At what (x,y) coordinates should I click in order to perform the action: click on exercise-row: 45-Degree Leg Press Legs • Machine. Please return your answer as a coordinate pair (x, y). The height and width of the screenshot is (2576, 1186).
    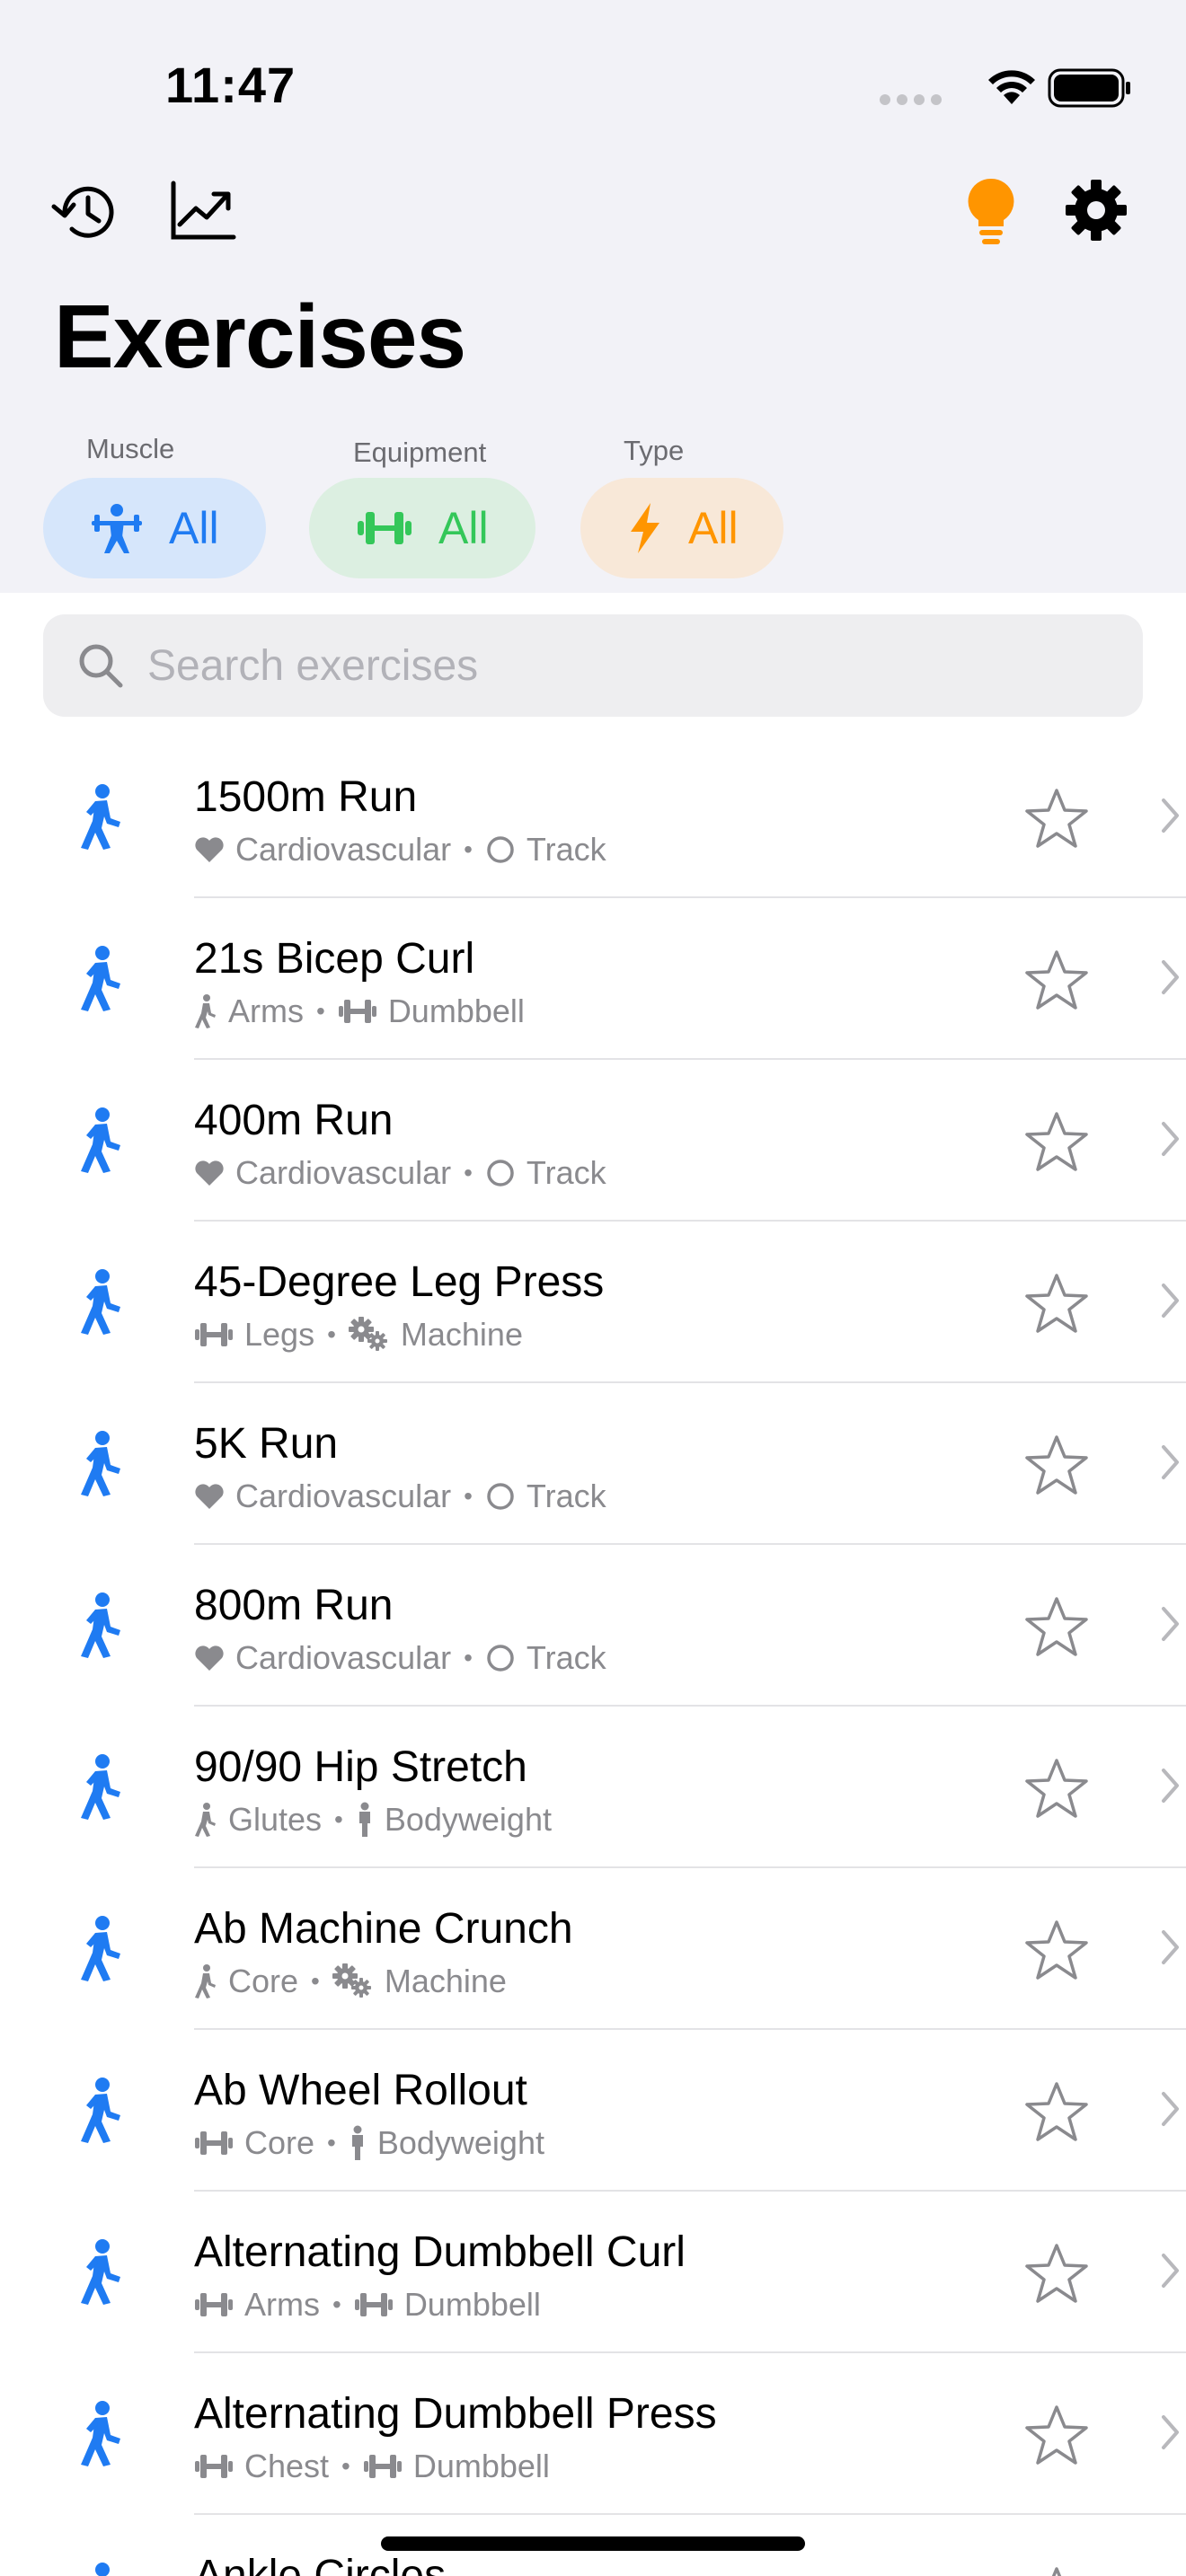
    Looking at the image, I should click on (593, 1302).